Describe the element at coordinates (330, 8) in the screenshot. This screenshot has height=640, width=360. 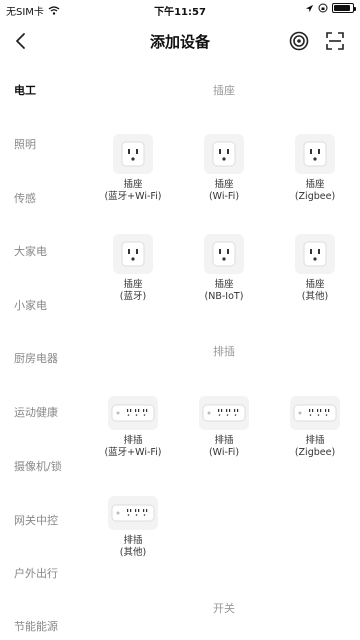
I see `status-right` at that location.